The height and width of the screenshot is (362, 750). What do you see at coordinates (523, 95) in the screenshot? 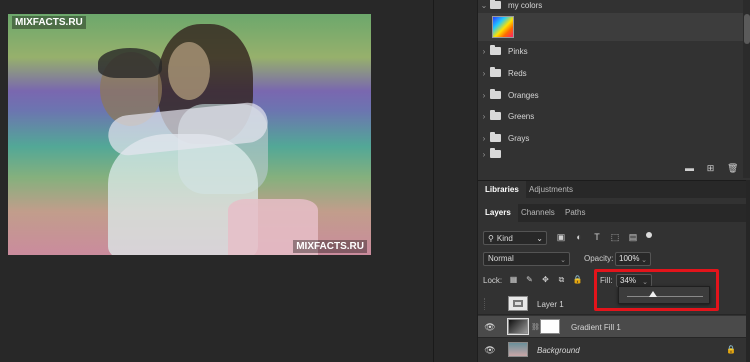
I see `swatch-group-label: Oranges` at bounding box center [523, 95].